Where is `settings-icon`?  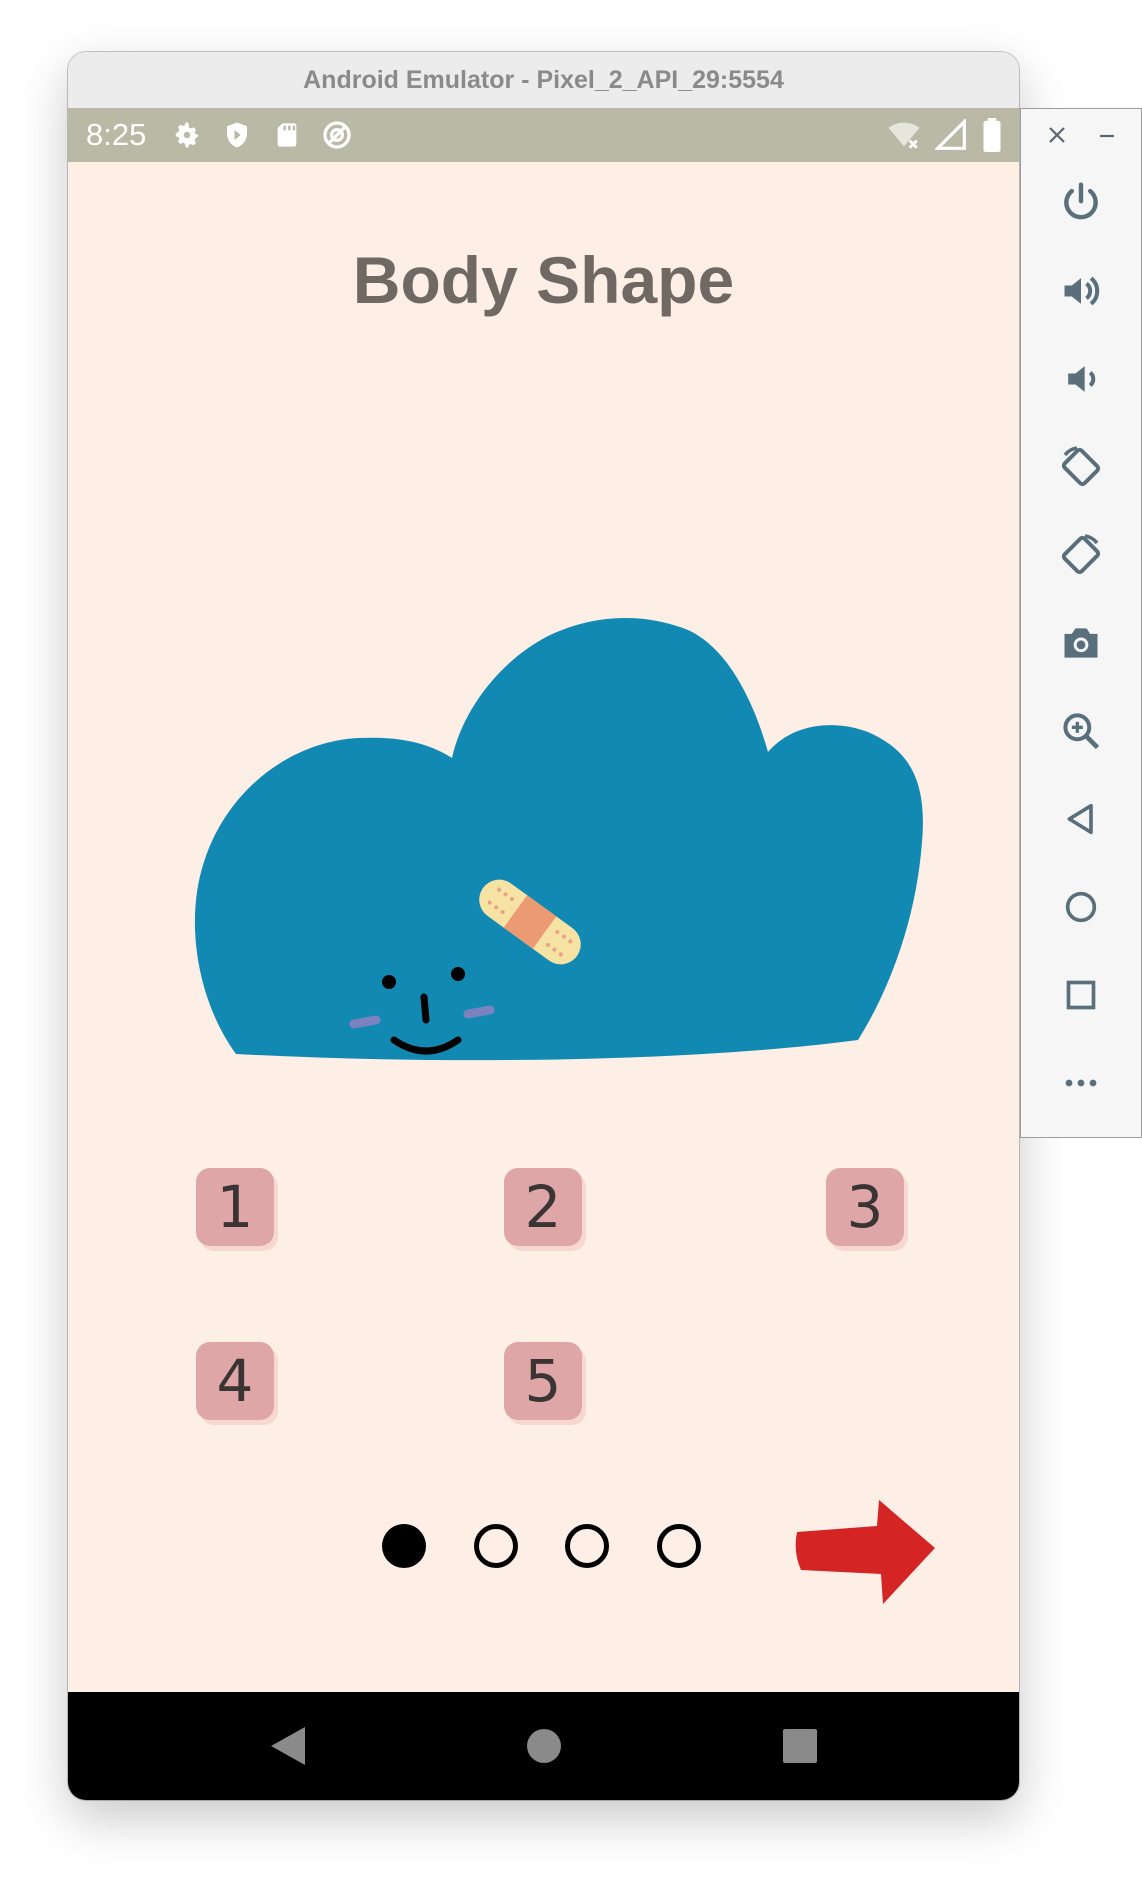 settings-icon is located at coordinates (187, 135).